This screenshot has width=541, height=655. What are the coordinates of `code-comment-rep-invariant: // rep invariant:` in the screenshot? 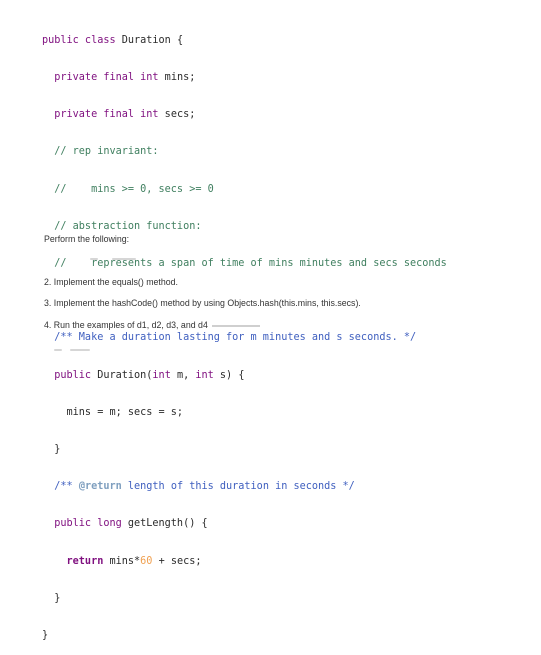 It's located at (100, 152).